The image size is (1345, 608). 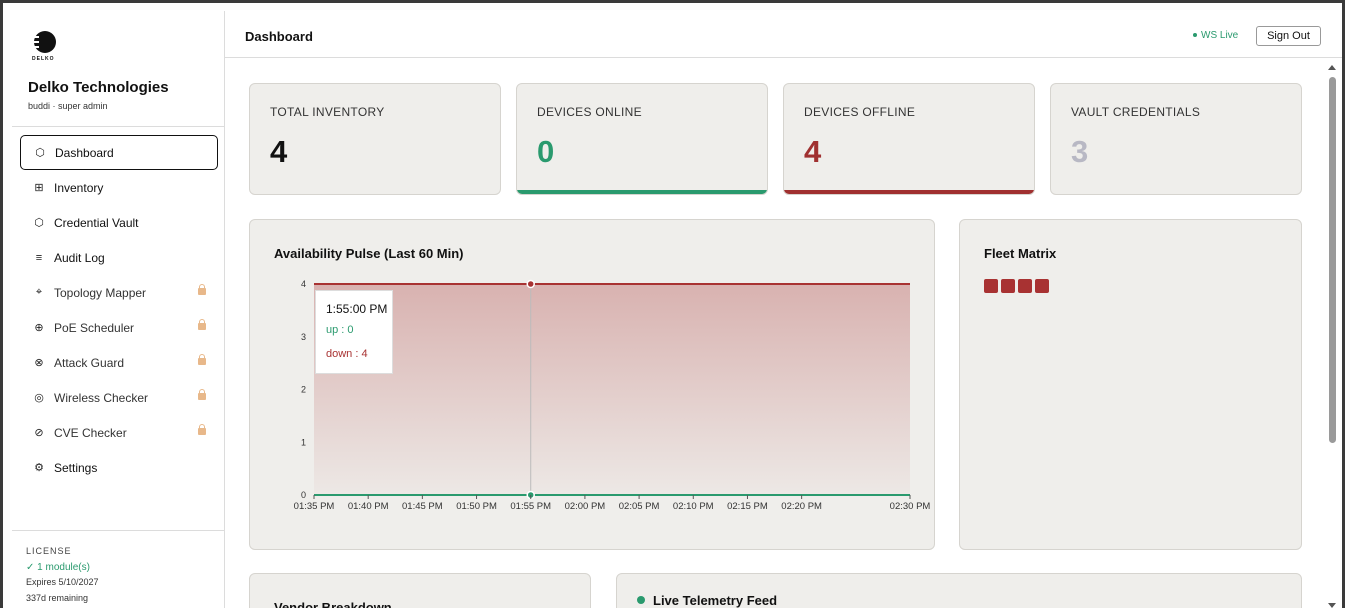 What do you see at coordinates (546, 151) in the screenshot?
I see `stat-value: 0` at bounding box center [546, 151].